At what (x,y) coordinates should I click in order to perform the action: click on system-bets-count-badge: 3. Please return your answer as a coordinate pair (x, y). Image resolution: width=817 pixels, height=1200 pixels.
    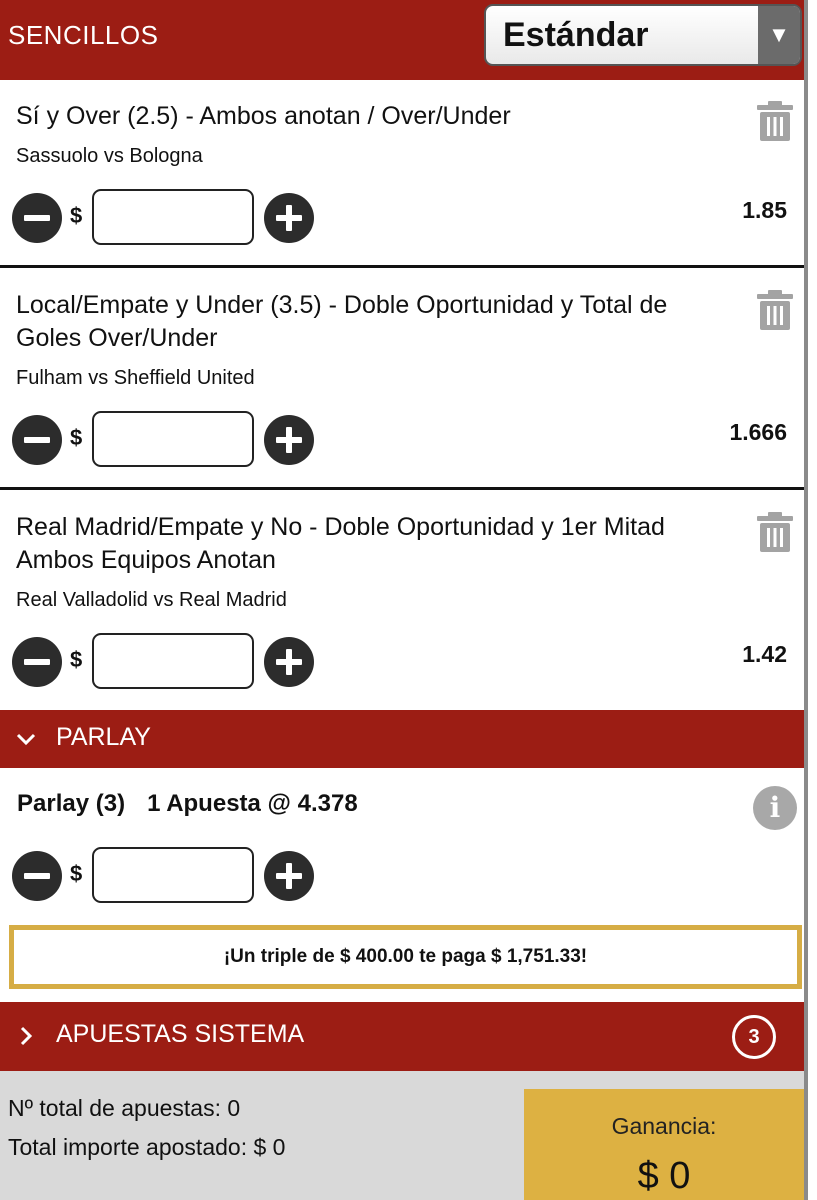
    Looking at the image, I should click on (754, 1037).